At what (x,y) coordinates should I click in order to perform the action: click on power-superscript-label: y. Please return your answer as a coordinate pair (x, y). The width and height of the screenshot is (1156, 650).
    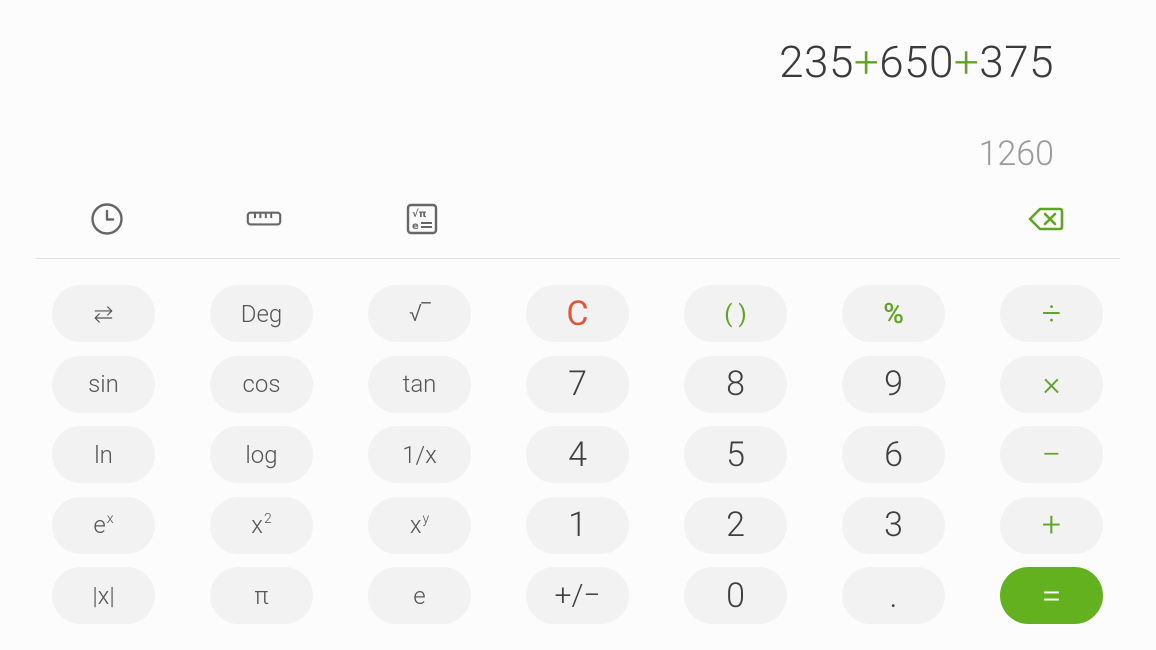
    Looking at the image, I should click on (426, 519).